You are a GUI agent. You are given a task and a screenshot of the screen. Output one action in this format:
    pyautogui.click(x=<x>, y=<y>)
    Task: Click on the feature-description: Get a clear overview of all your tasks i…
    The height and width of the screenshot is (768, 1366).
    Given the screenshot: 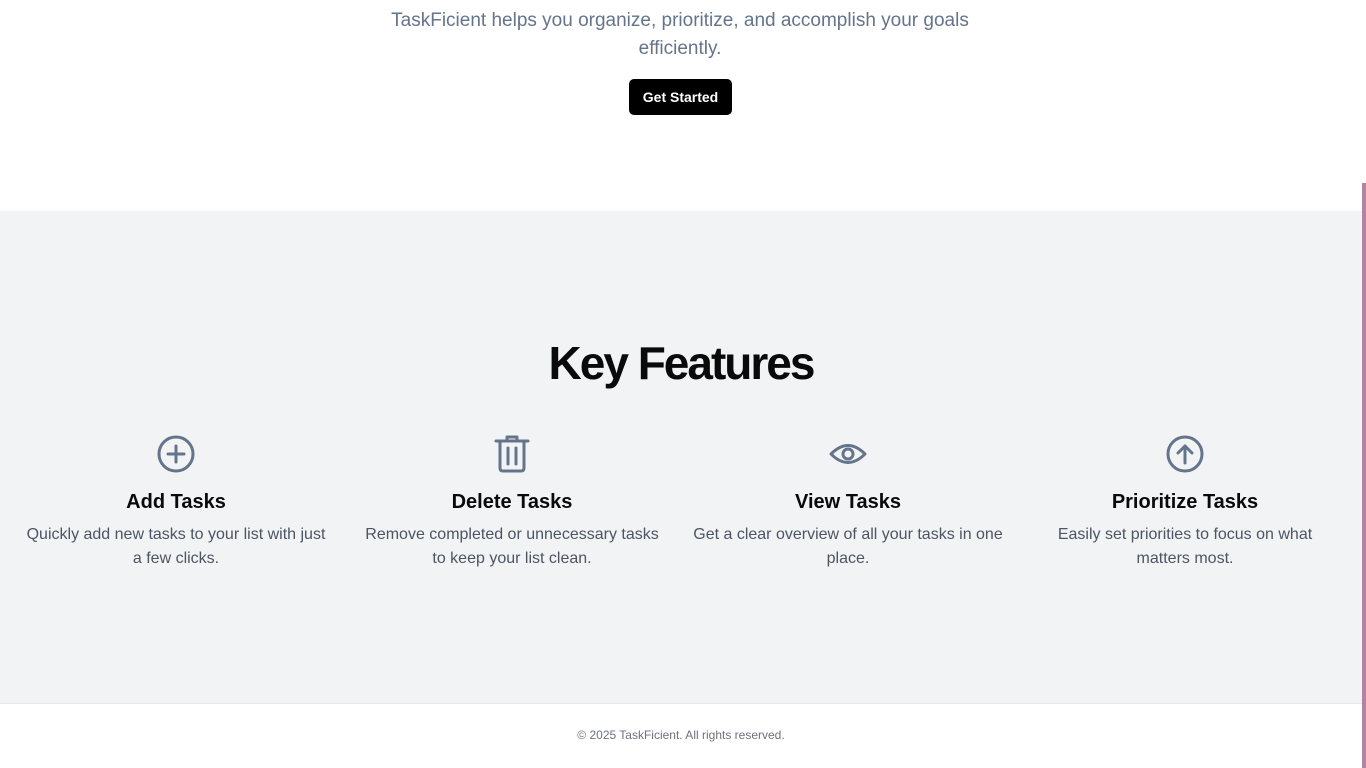 What is the action you would take?
    pyautogui.click(x=848, y=546)
    